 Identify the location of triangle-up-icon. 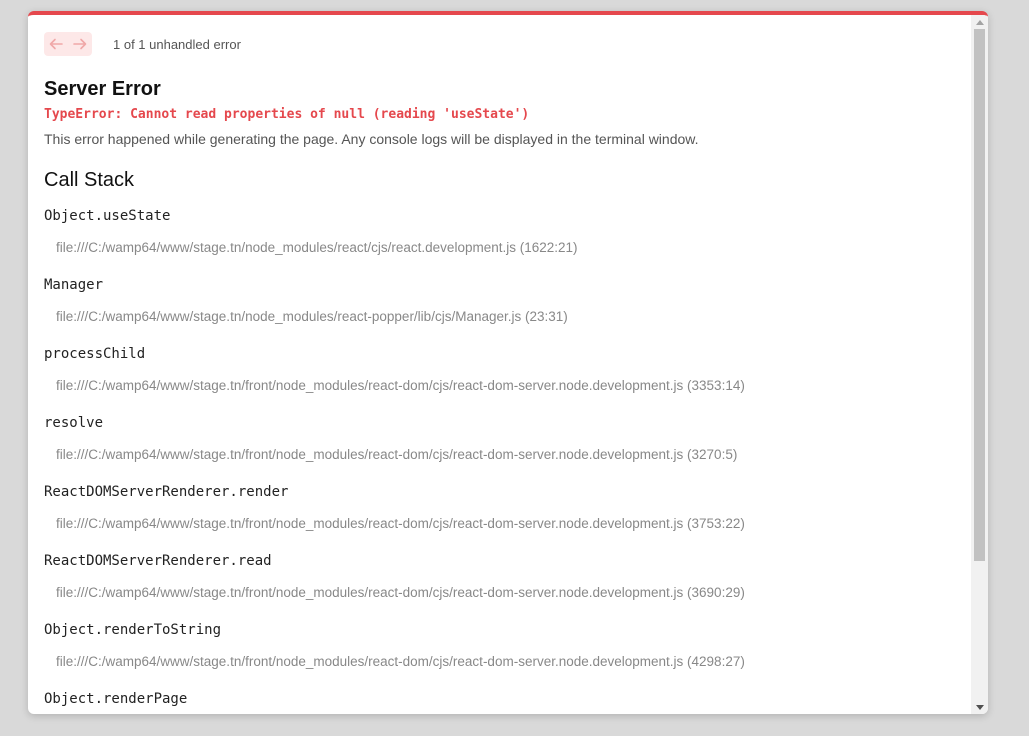
(979, 22).